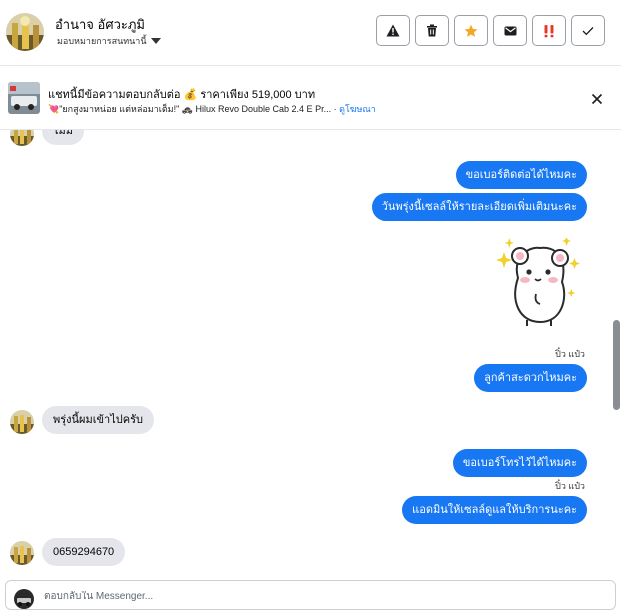 Image resolution: width=621 pixels, height=610 pixels. I want to click on star-button, so click(471, 30).